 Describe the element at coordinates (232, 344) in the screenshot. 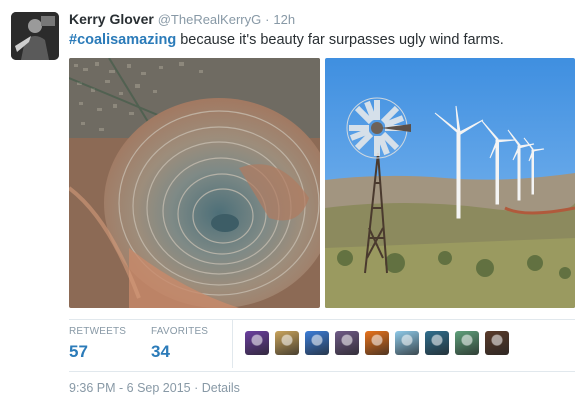

I see `stats-separator` at that location.